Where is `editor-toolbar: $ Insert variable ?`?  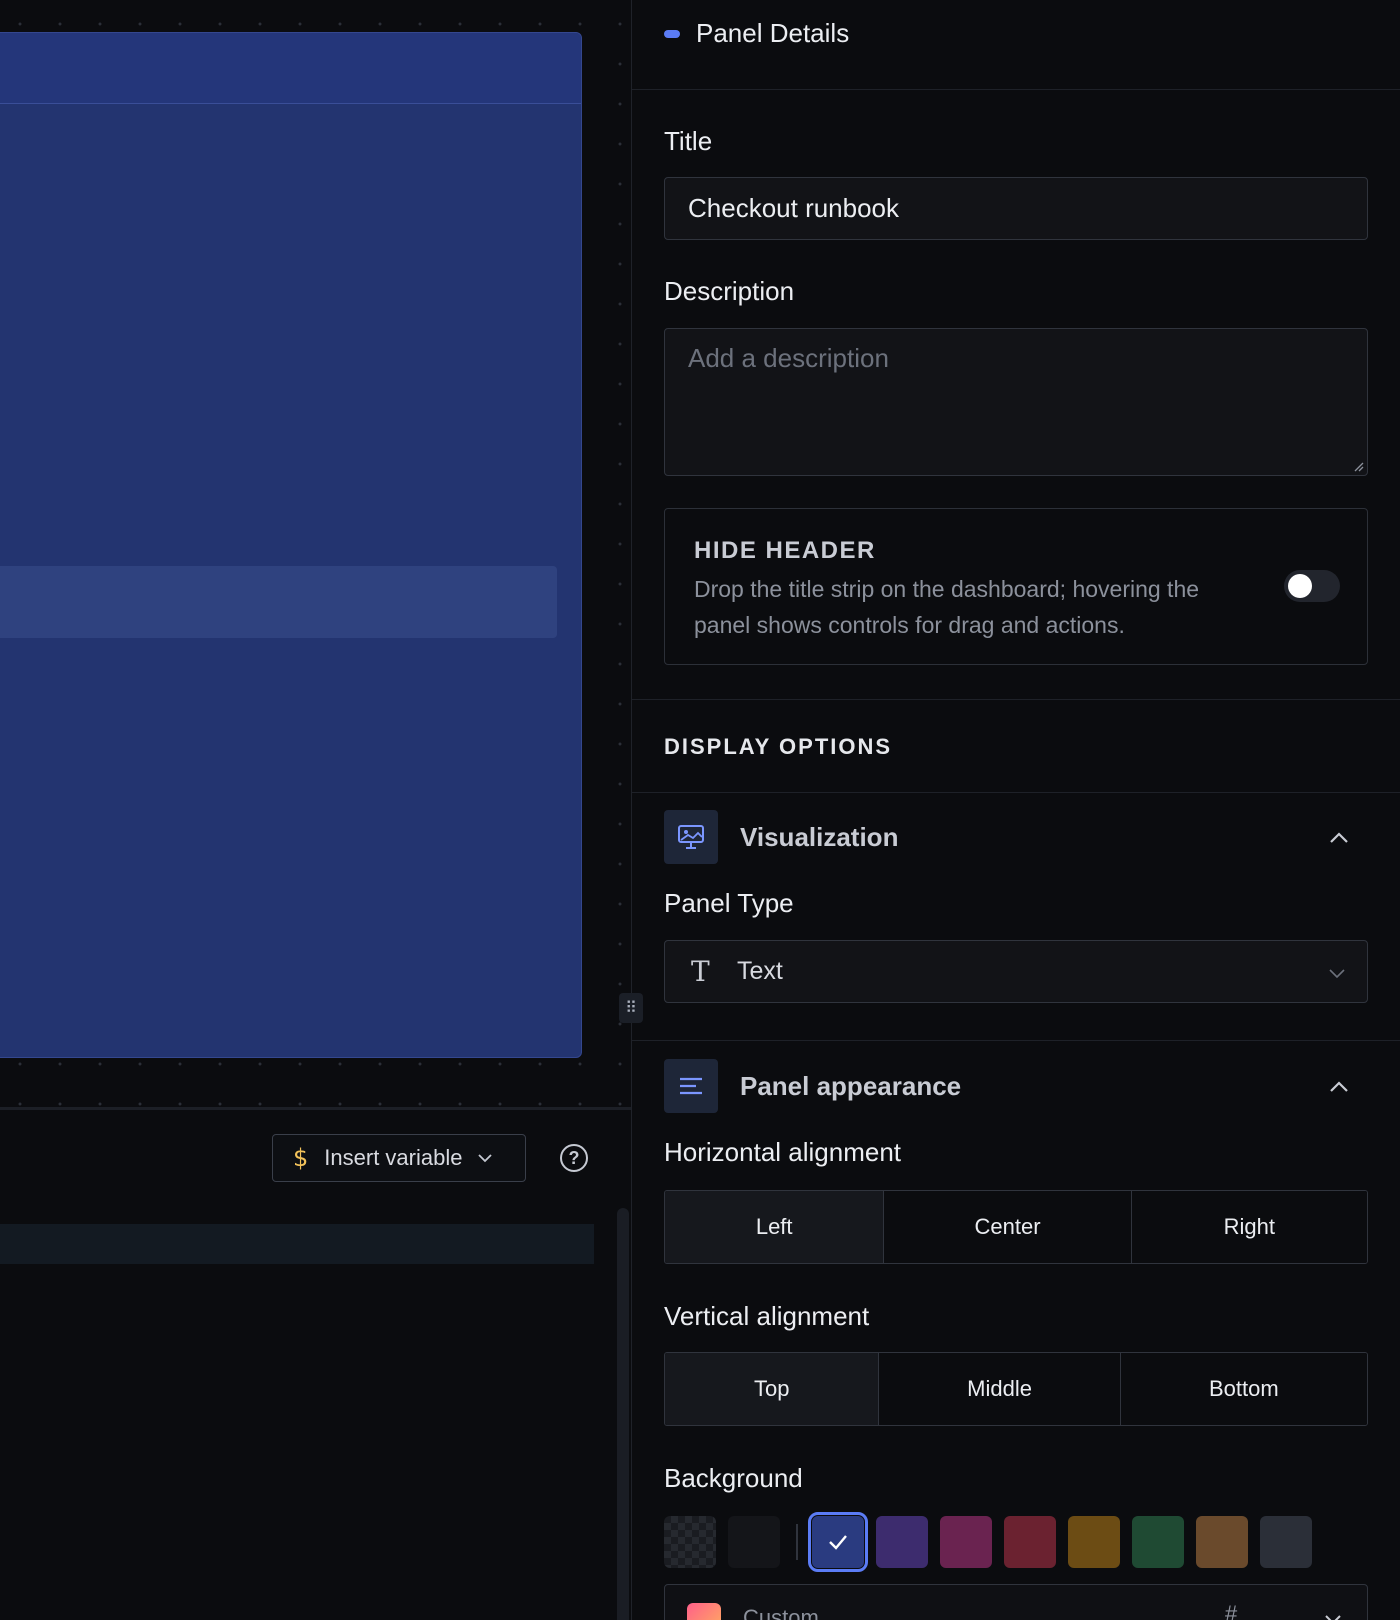
editor-toolbar: $ Insert variable ? is located at coordinates (315, 1160).